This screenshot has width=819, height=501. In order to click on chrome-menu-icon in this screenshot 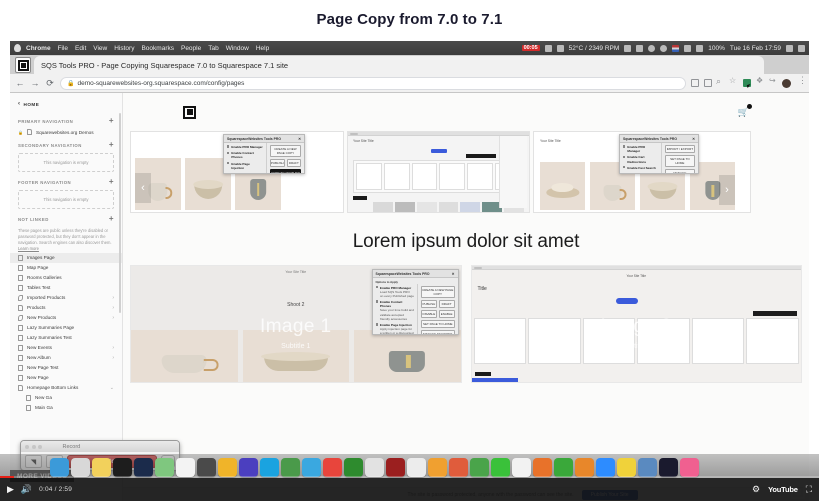, I will do `click(801, 81)`.